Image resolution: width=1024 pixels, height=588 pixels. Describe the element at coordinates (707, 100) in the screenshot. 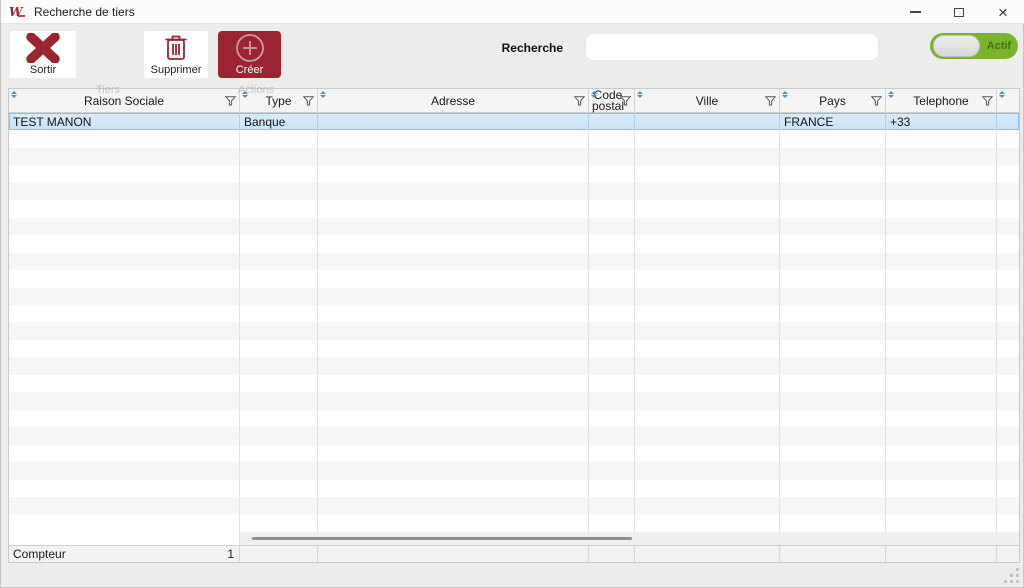

I see `column-header-ville: Ville` at that location.